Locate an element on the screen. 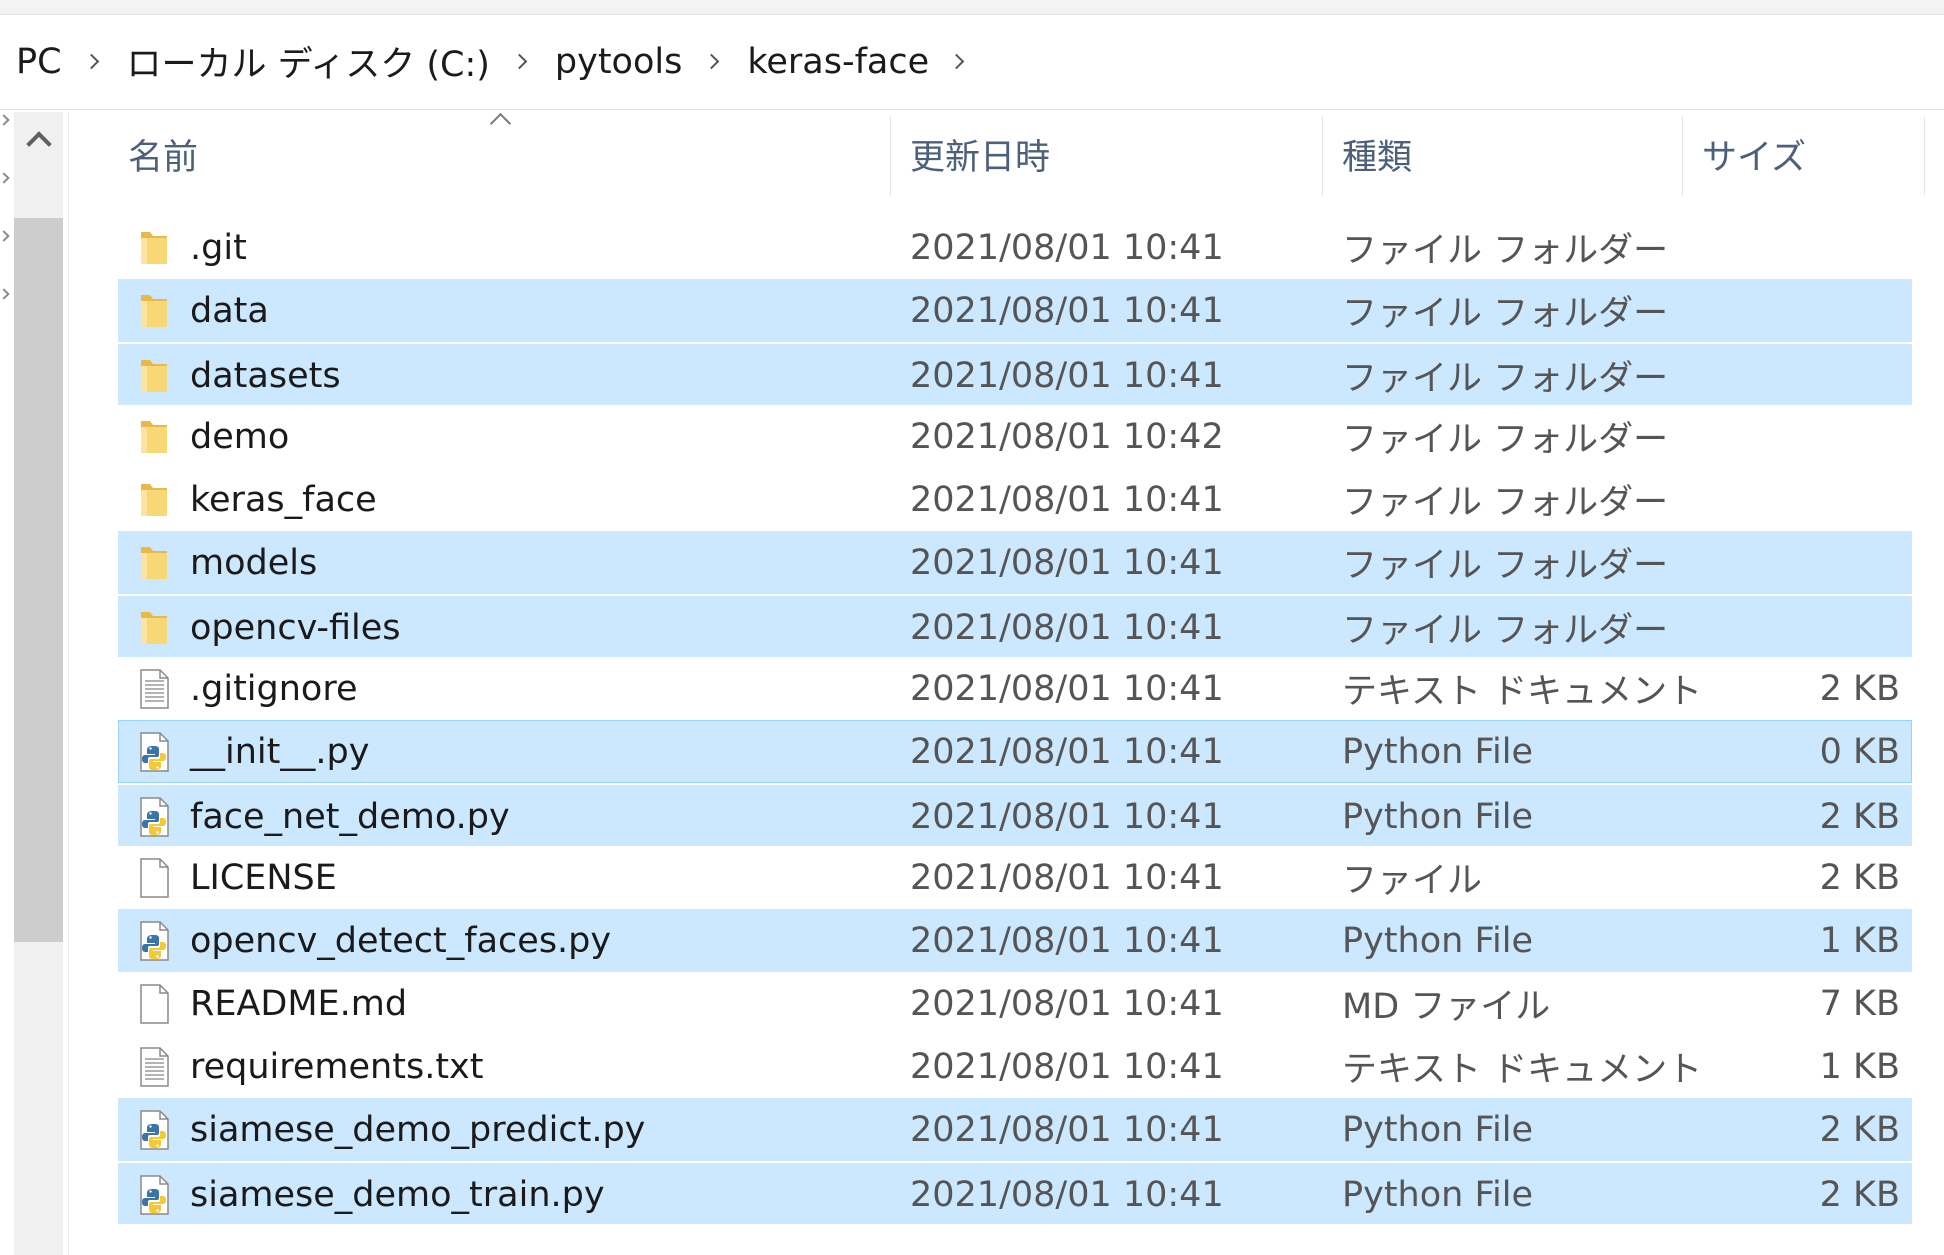 The height and width of the screenshot is (1255, 1944). column-header-name-label: 名前 is located at coordinates (163, 157).